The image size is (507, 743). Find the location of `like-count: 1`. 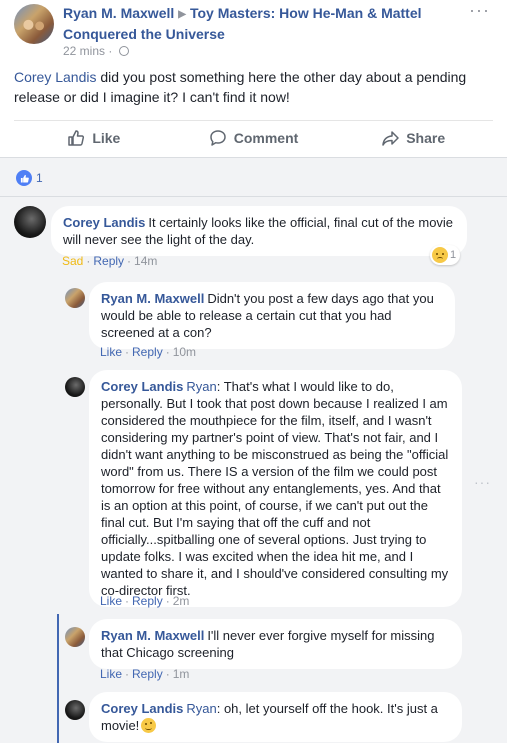

like-count: 1 is located at coordinates (39, 178).